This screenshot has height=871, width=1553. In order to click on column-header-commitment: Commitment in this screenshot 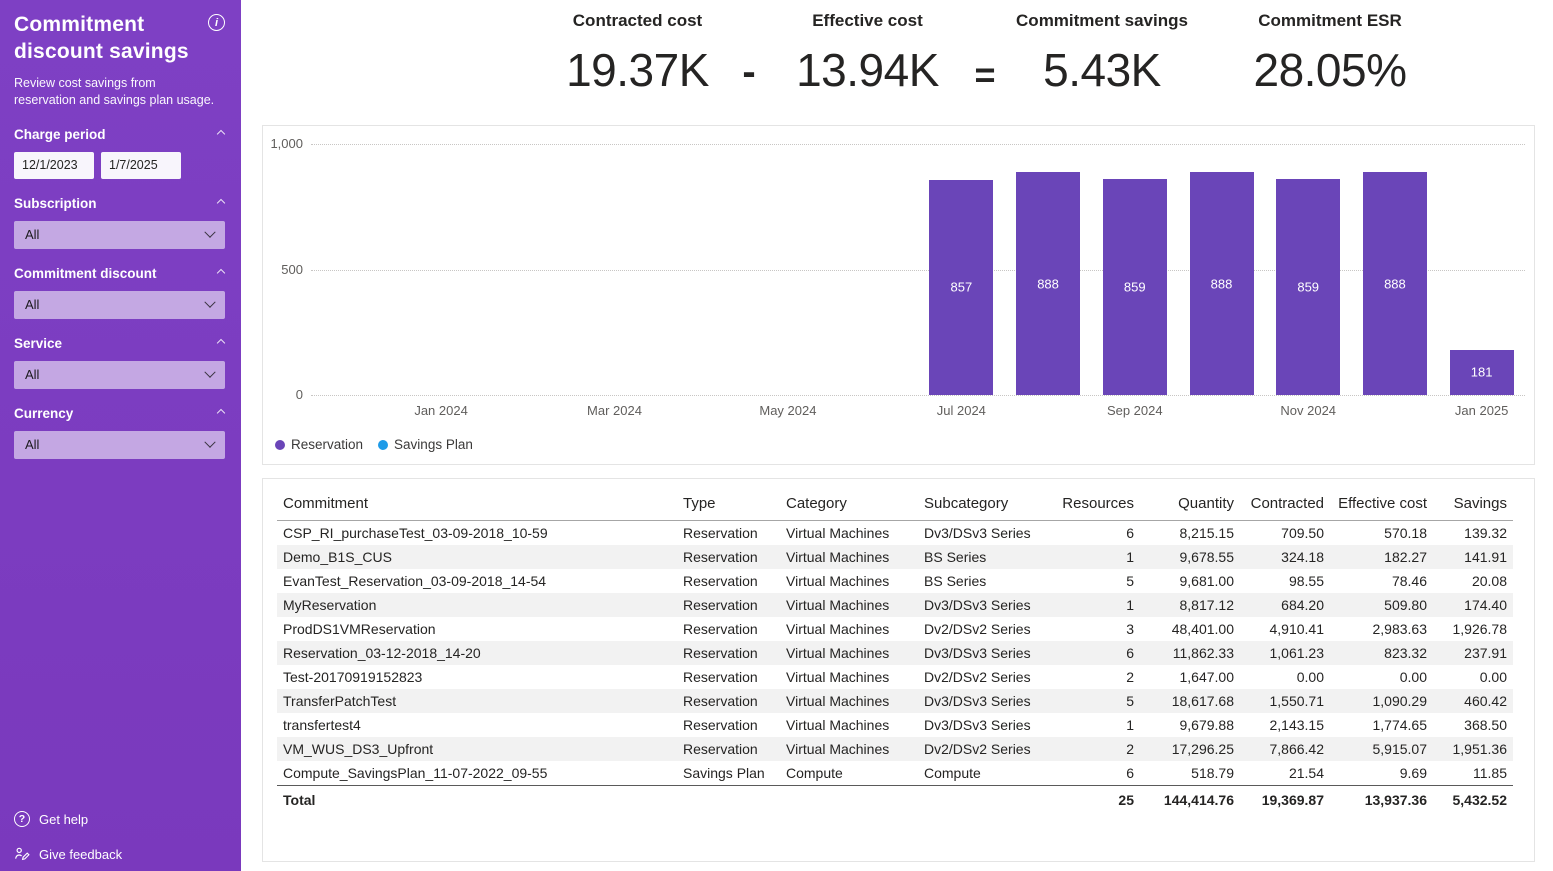, I will do `click(477, 505)`.